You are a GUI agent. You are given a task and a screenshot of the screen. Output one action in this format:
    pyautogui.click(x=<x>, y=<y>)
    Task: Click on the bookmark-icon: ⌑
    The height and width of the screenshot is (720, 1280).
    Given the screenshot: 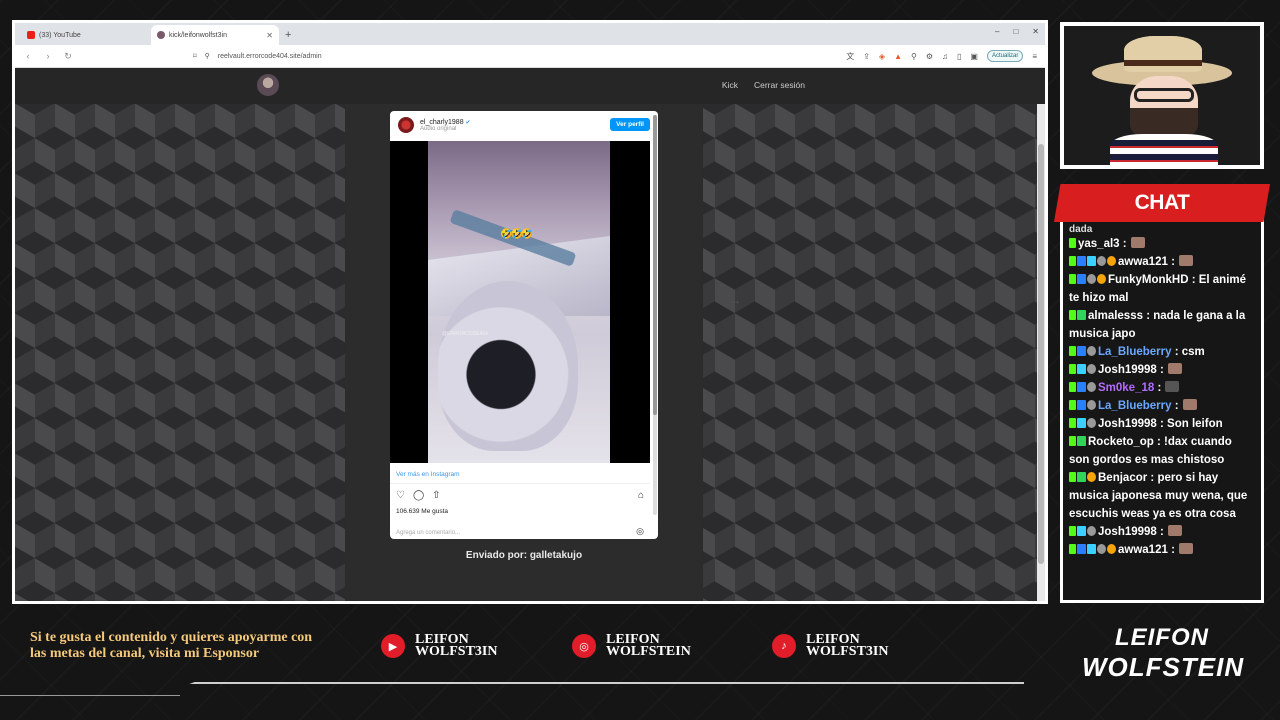 What is the action you would take?
    pyautogui.click(x=195, y=56)
    